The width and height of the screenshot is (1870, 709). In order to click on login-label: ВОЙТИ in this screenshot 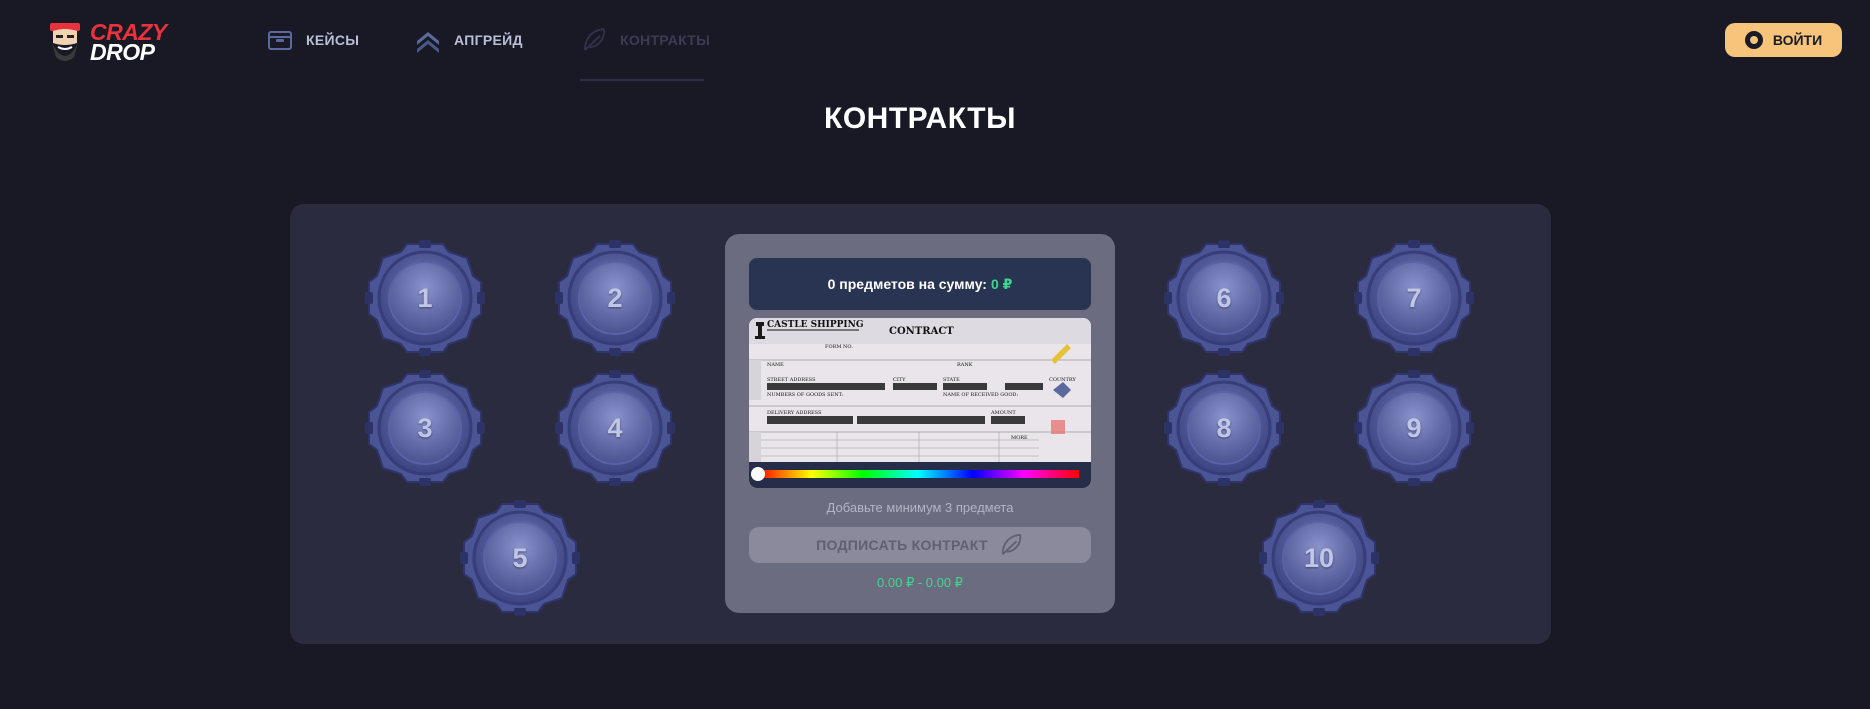, I will do `click(1797, 40)`.